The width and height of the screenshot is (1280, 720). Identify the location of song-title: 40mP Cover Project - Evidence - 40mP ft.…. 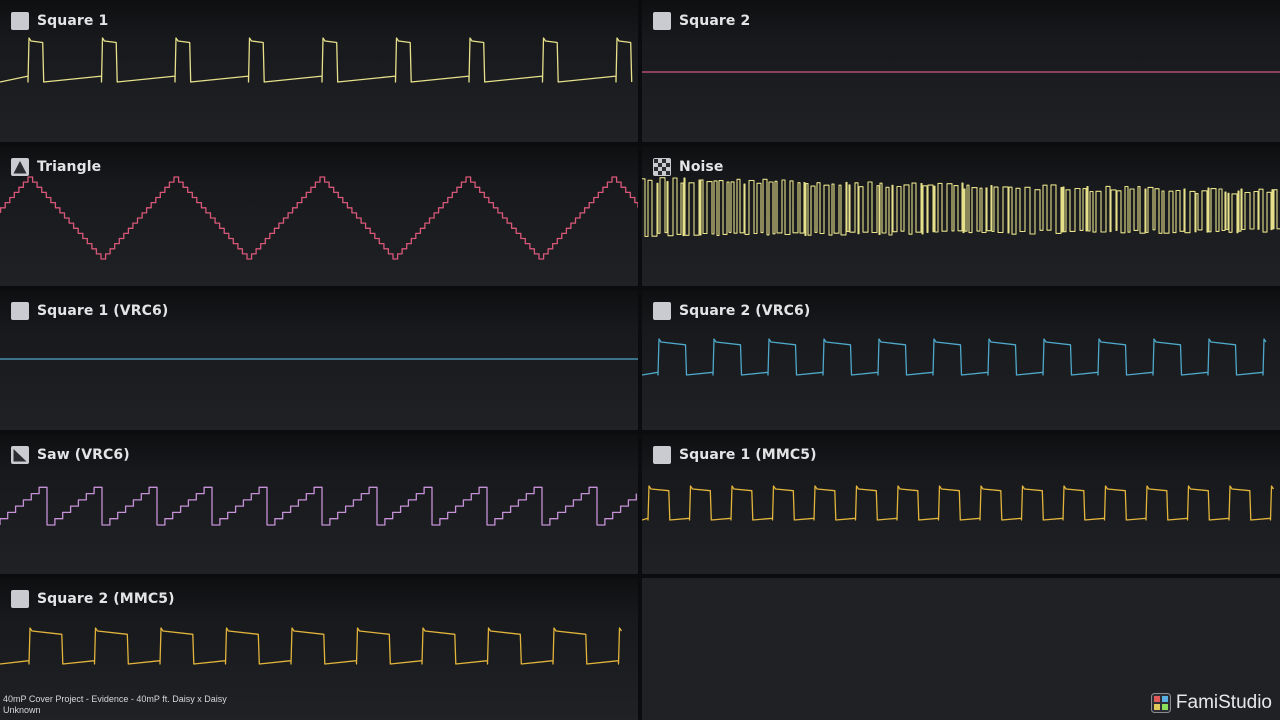
(115, 699).